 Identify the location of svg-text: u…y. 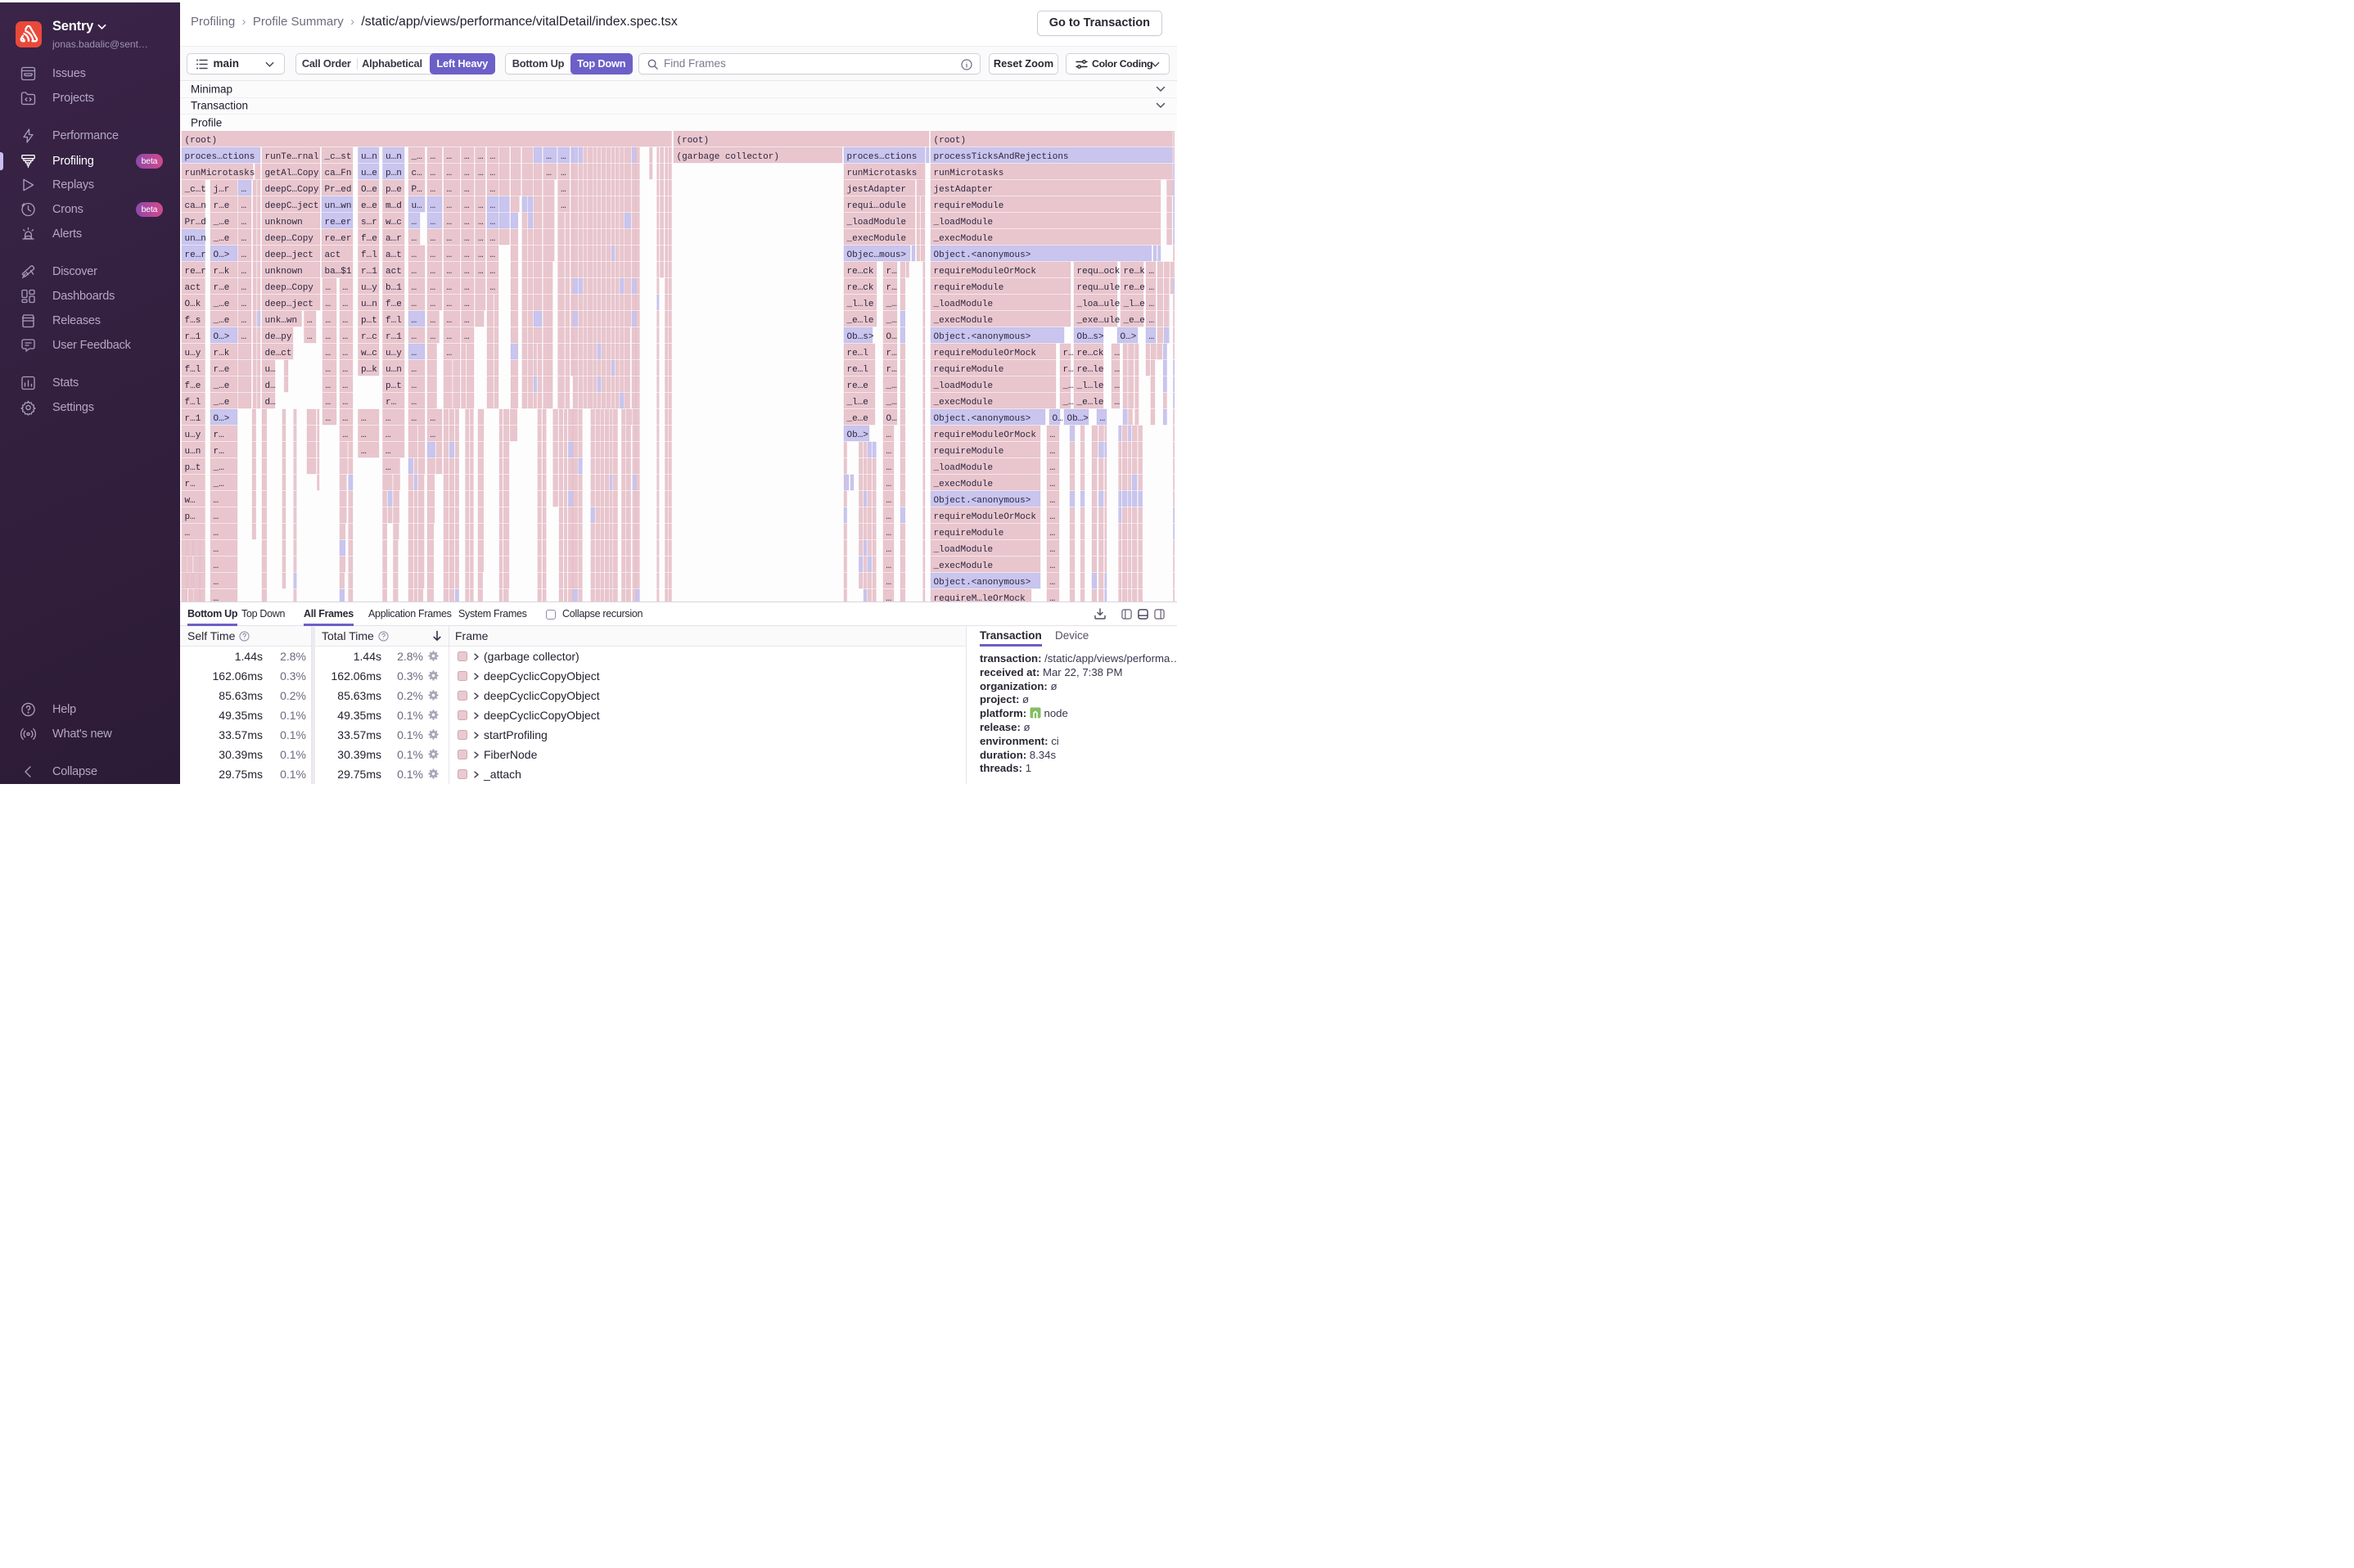
(369, 288).